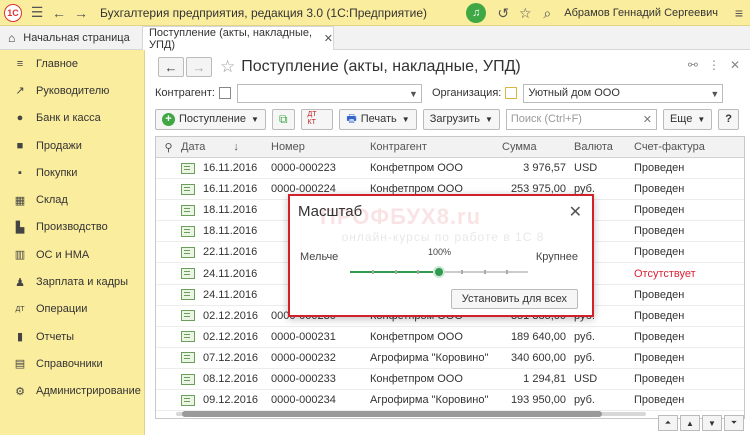 This screenshot has width=750, height=435. Describe the element at coordinates (230, 294) in the screenshot. I see `cell-text: 24.11.2016` at that location.